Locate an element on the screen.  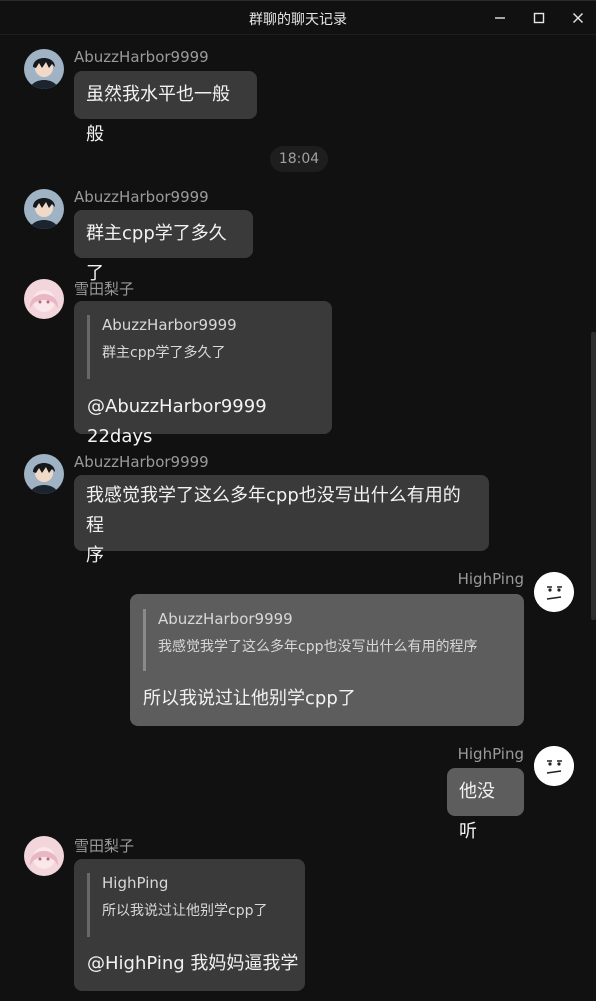
message-bubble: 我感觉我学了这么多年cpp也没写出什么有用的程 序 is located at coordinates (281, 520).